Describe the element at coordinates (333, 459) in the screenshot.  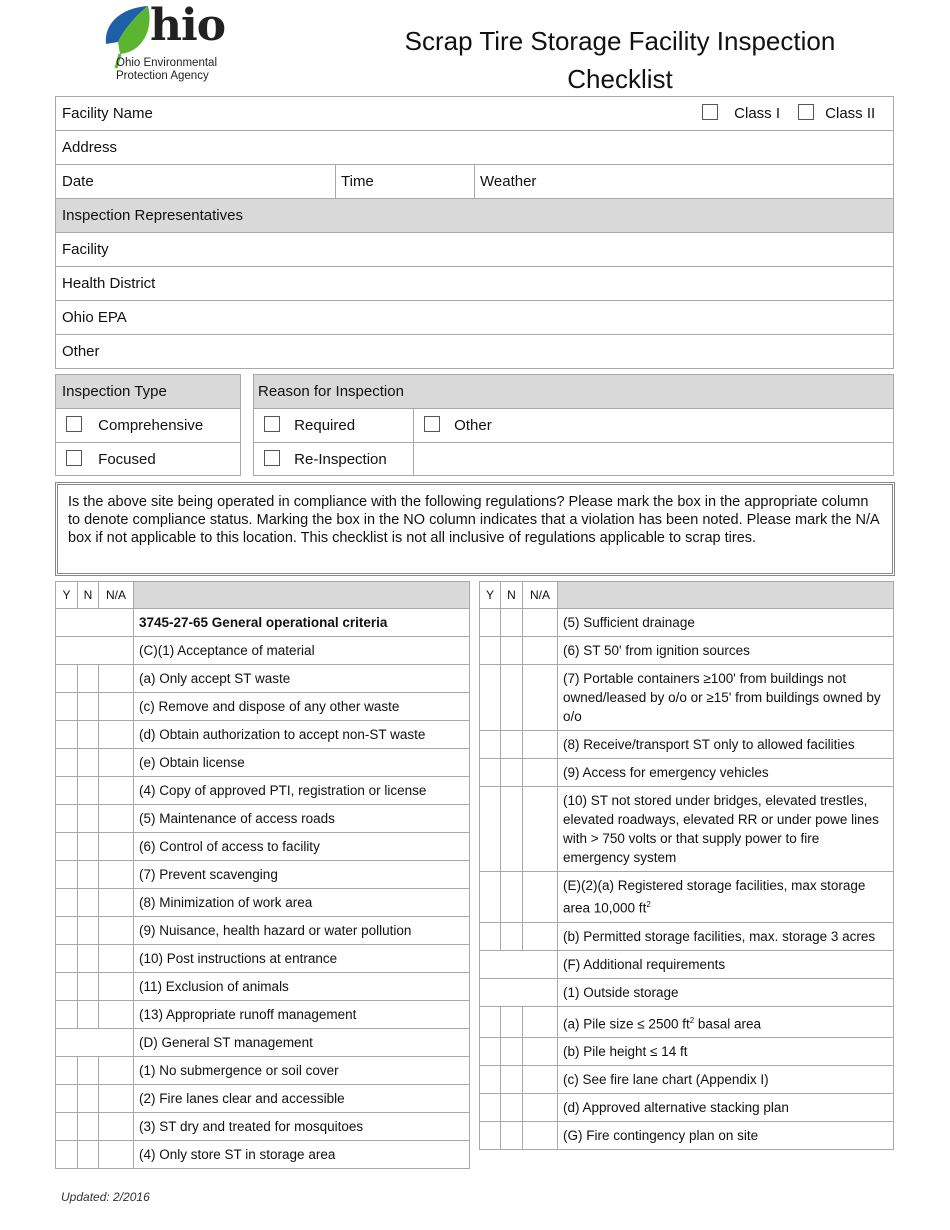
I see `reason-reinspection-option: Re-Inspection` at that location.